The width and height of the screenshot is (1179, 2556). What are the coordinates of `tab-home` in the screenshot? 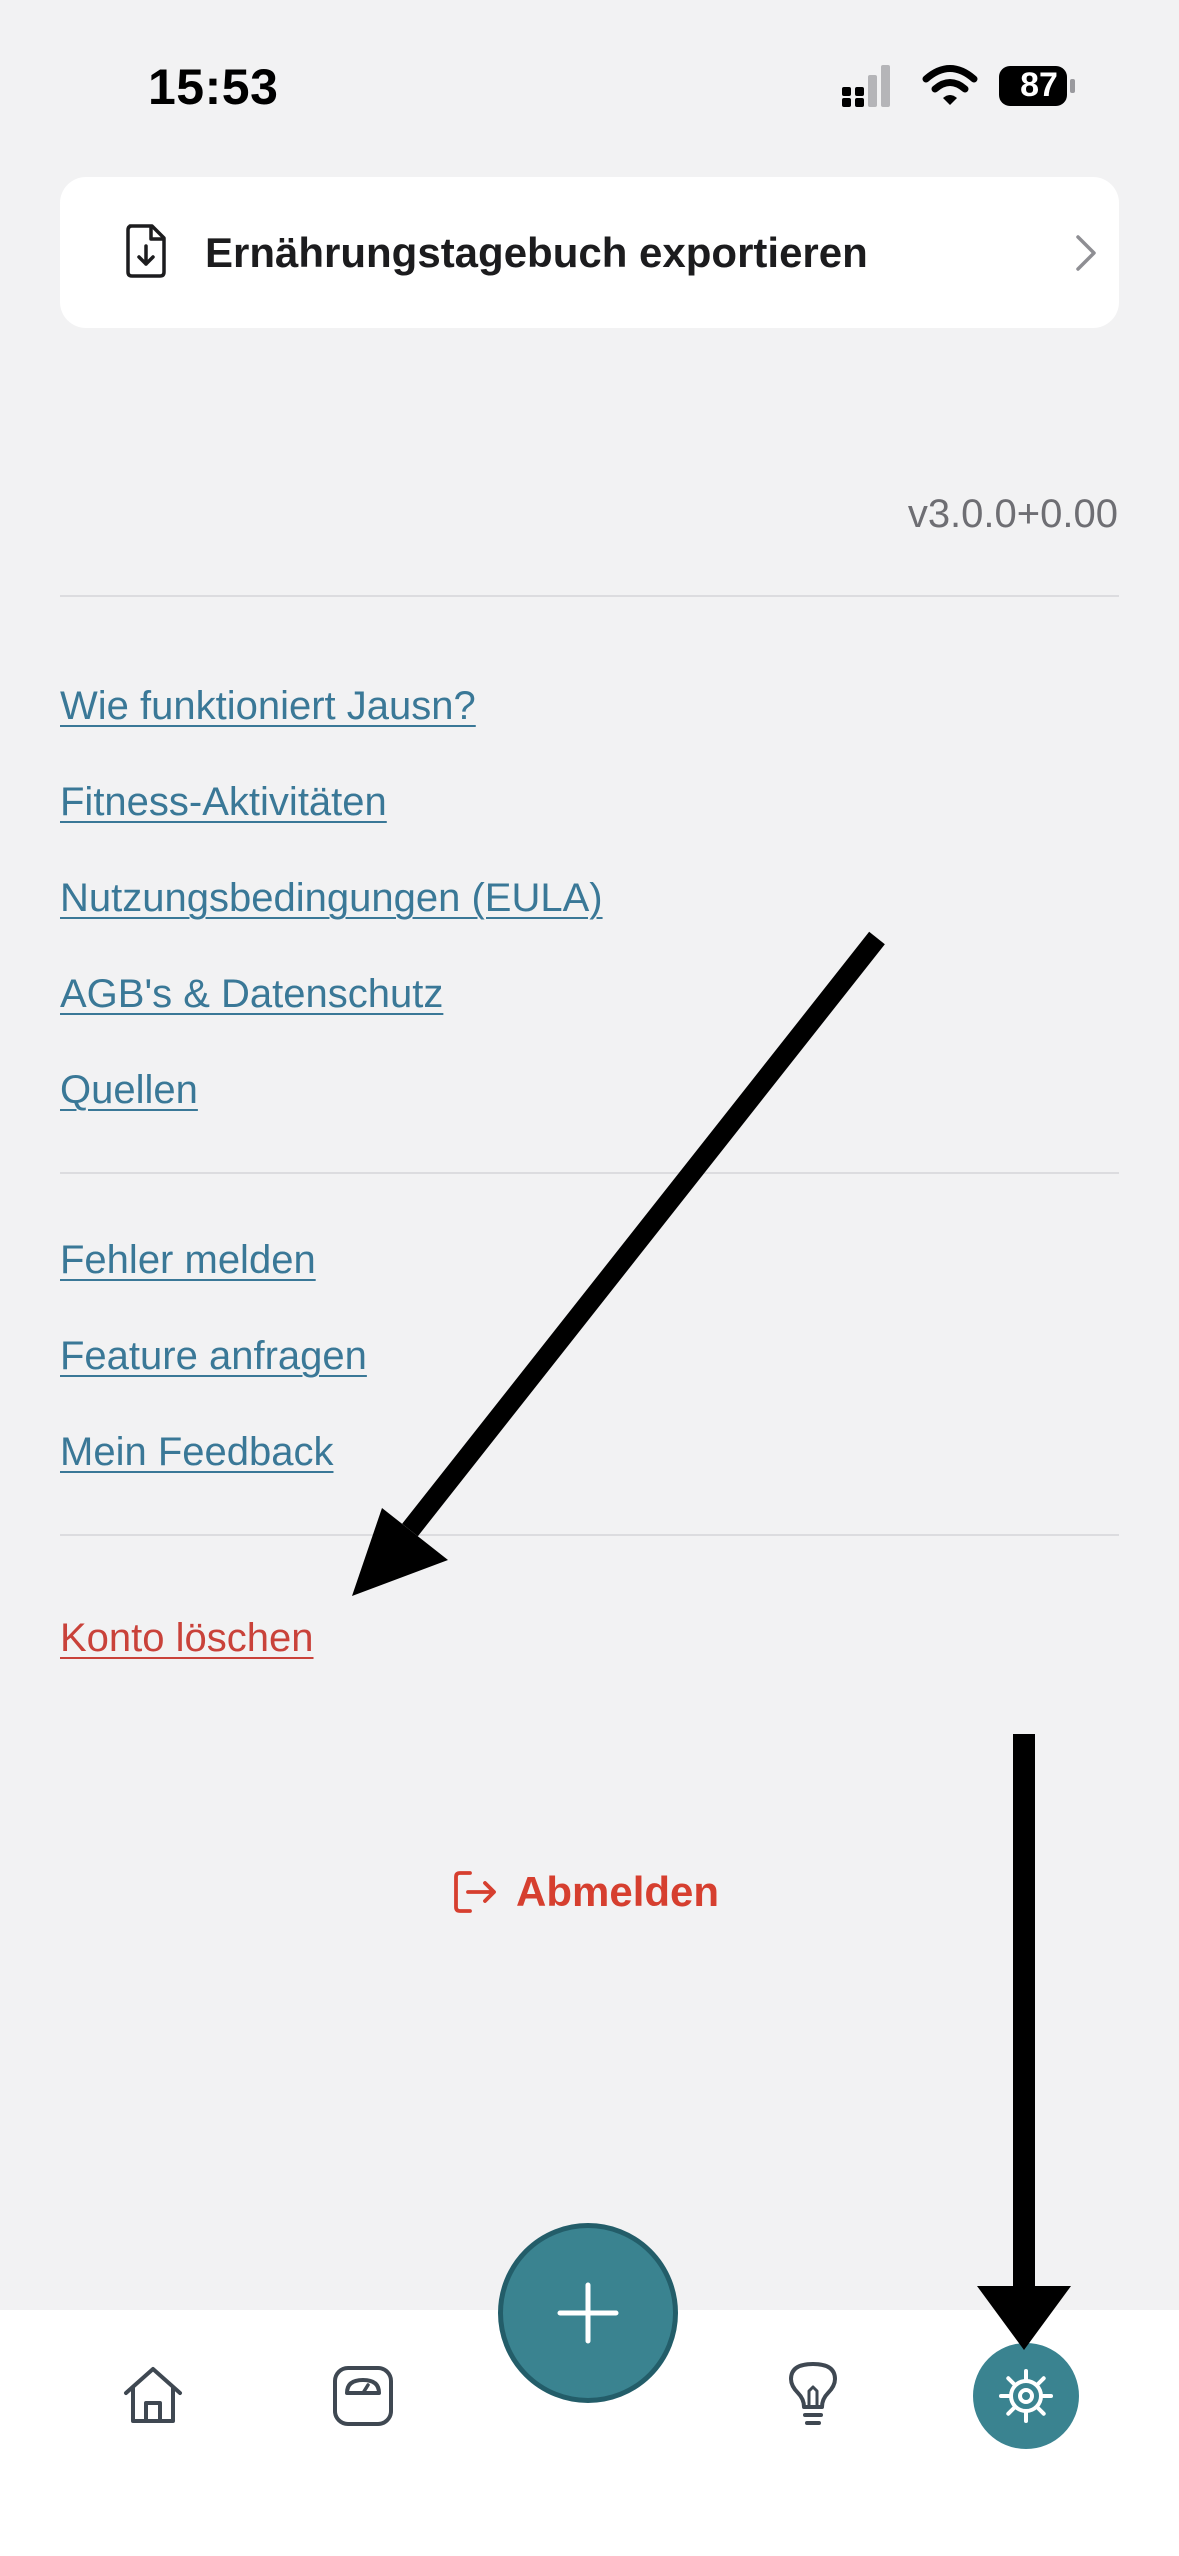 It's located at (153, 2398).